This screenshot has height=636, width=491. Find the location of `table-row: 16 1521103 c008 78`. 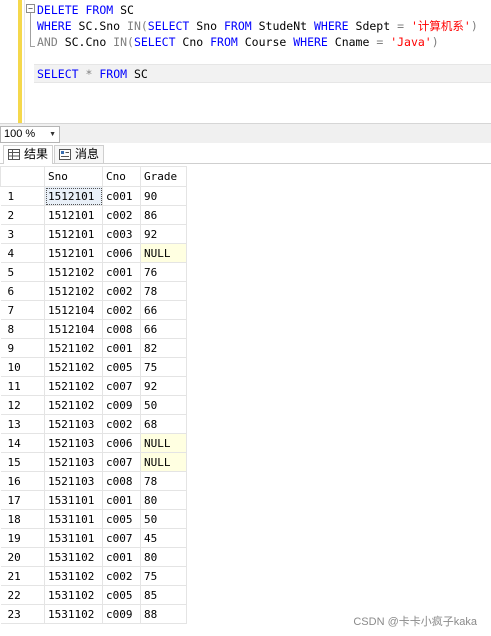

table-row: 16 1521103 c008 78 is located at coordinates (93, 481).